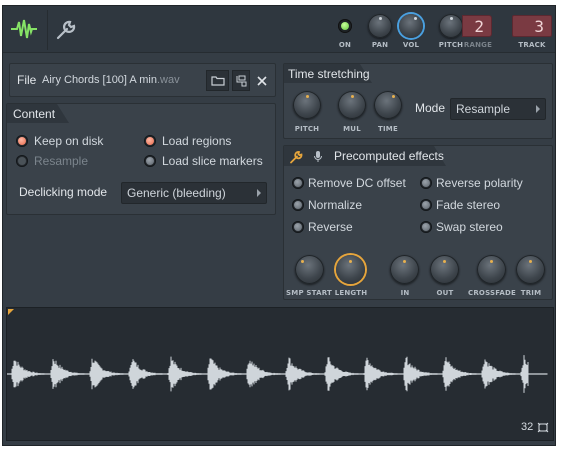 The width and height of the screenshot is (563, 449). I want to click on waveform-trace, so click(277, 374).